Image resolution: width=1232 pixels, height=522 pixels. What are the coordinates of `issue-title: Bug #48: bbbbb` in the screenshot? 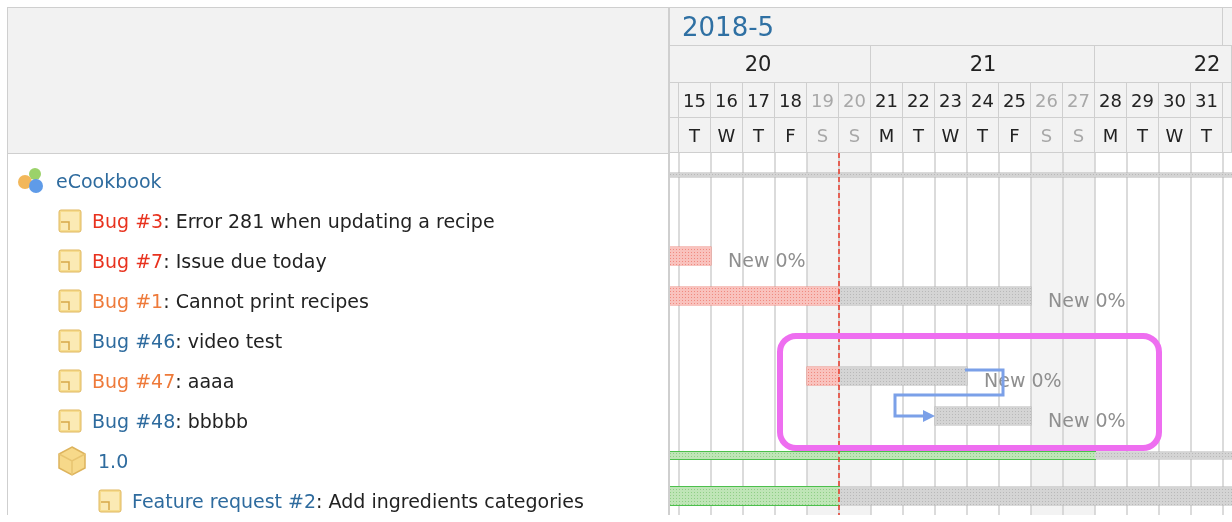 It's located at (170, 421).